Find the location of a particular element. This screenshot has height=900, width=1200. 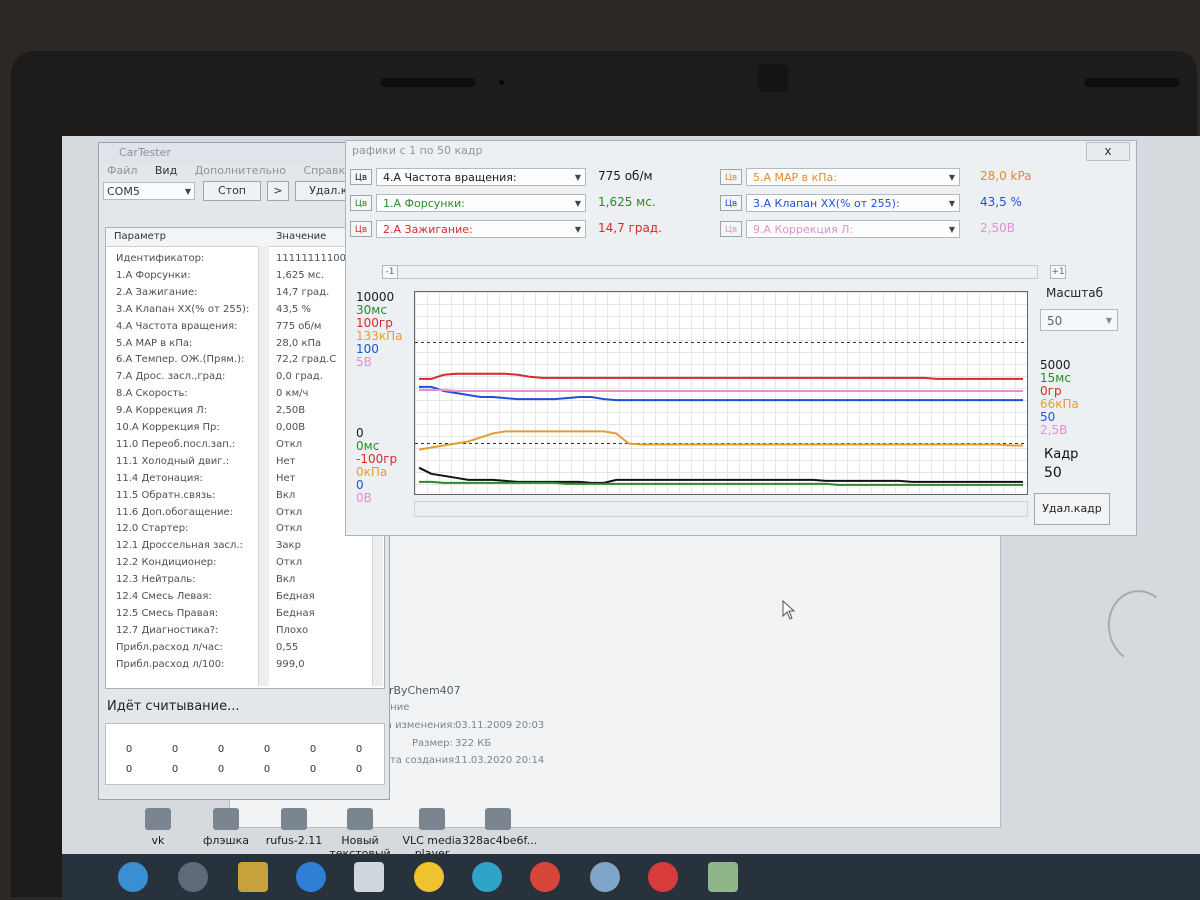

param-value: 72,2 град.С is located at coordinates (306, 360).